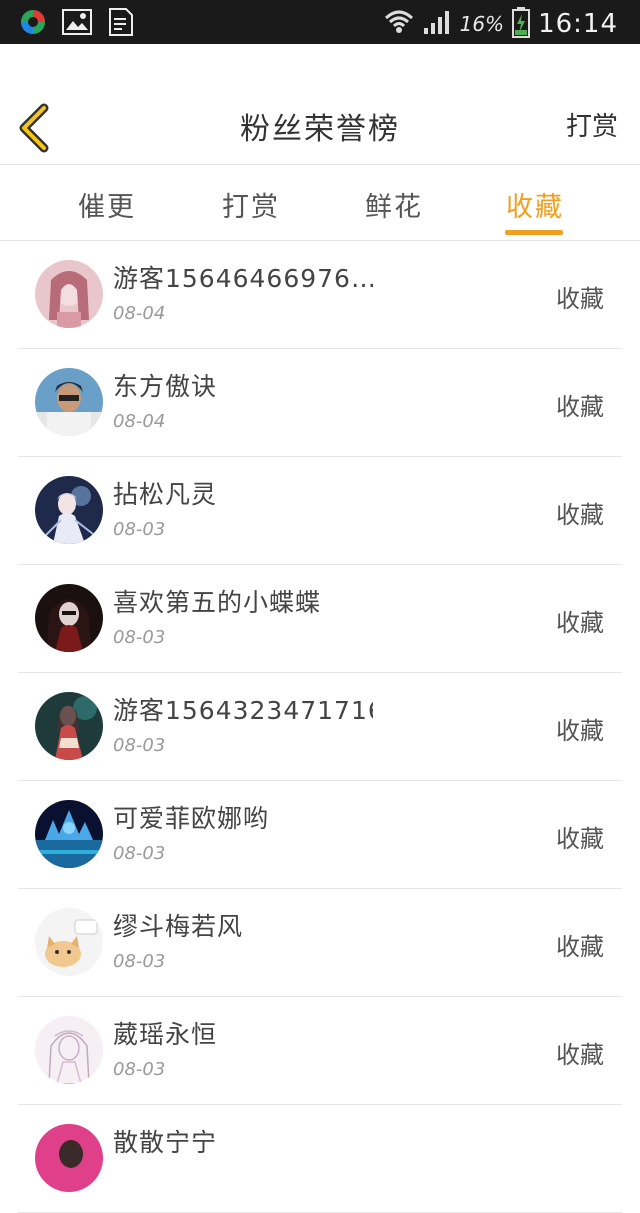  What do you see at coordinates (243, 710) in the screenshot?
I see `list-item-name: 游客1564323471716` at bounding box center [243, 710].